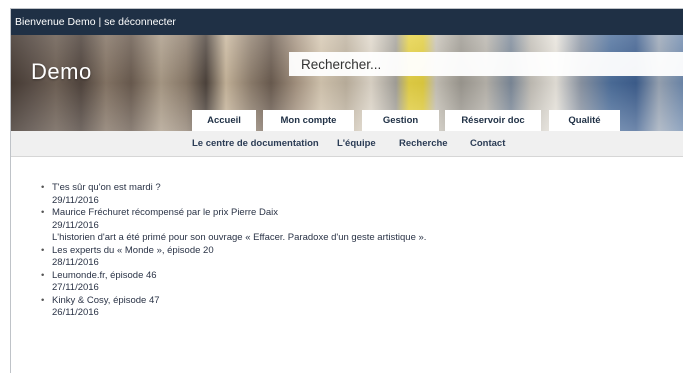 This screenshot has width=683, height=373. I want to click on top-bar: Bienvenue Demo | se déconnecter, so click(347, 22).